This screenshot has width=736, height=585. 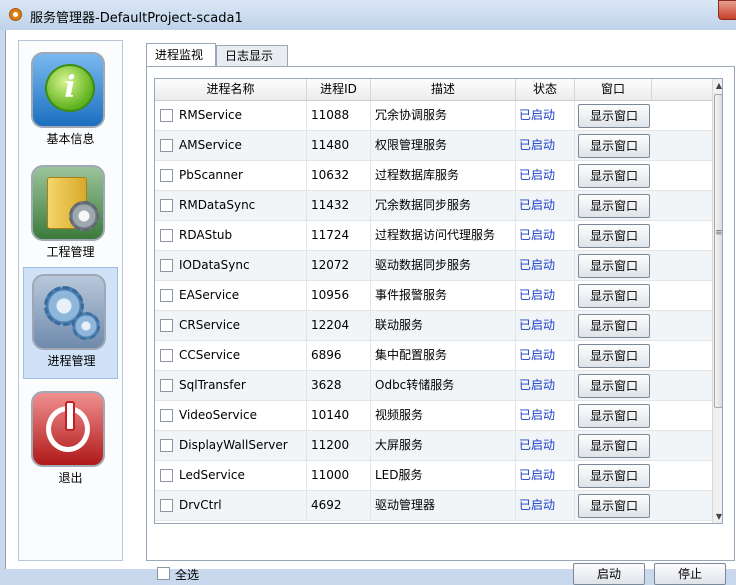 I want to click on table-row: PbScanner 10632 过程数据库服务 已启动 显示窗口, so click(x=433, y=176).